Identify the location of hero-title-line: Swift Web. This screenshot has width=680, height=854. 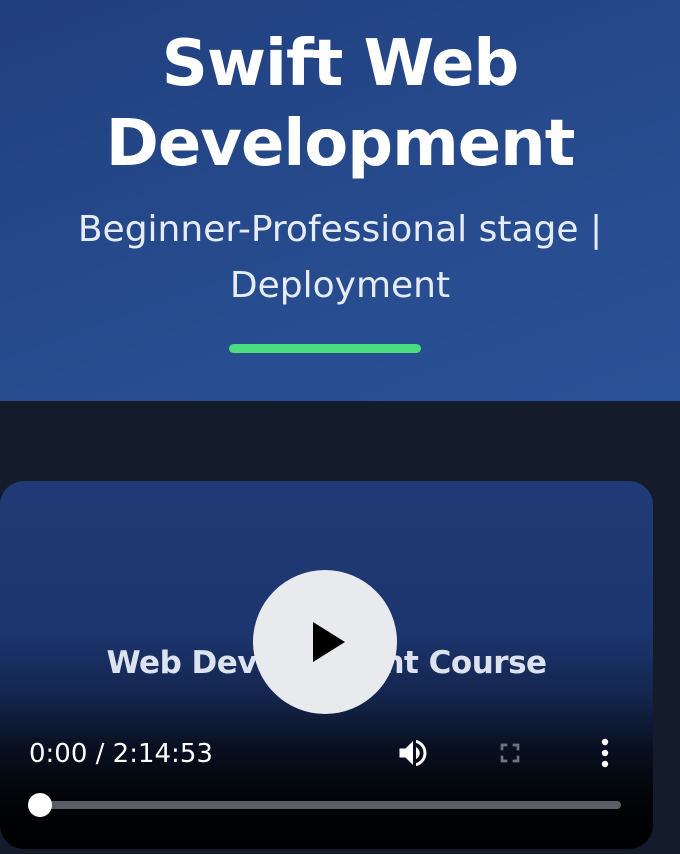
(340, 64).